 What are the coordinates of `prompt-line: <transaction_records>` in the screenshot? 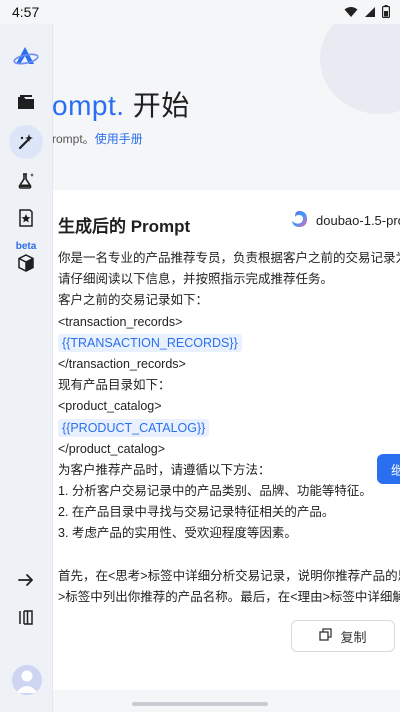 It's located at (229, 322).